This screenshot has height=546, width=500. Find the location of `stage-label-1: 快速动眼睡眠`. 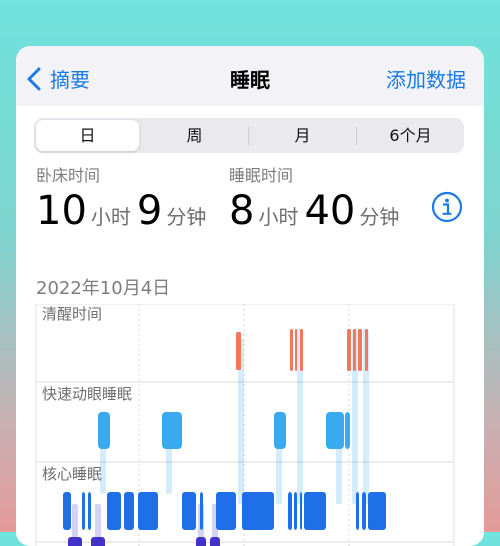

stage-label-1: 快速动眼睡眠 is located at coordinates (87, 394).